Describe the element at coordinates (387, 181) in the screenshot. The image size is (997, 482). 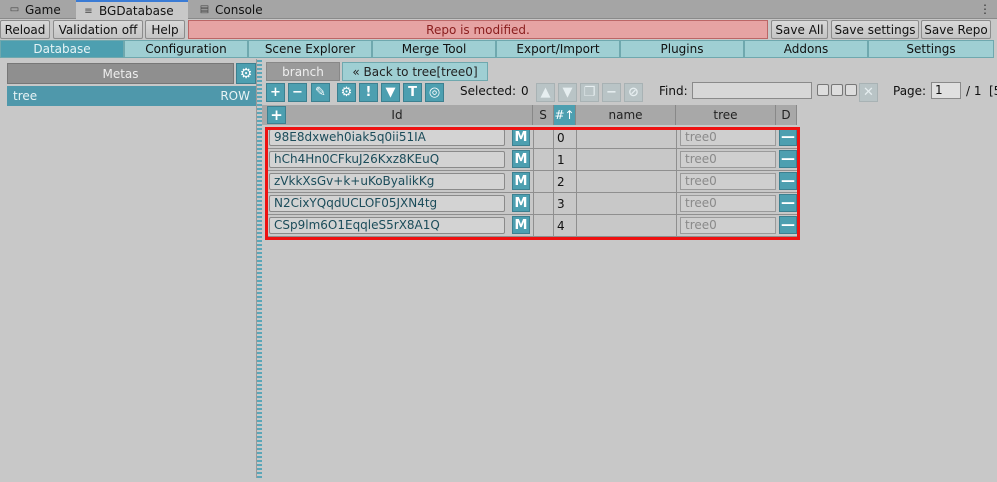
I see `row-id-field: zVkkXsGv+k+uKoByalikKg` at that location.